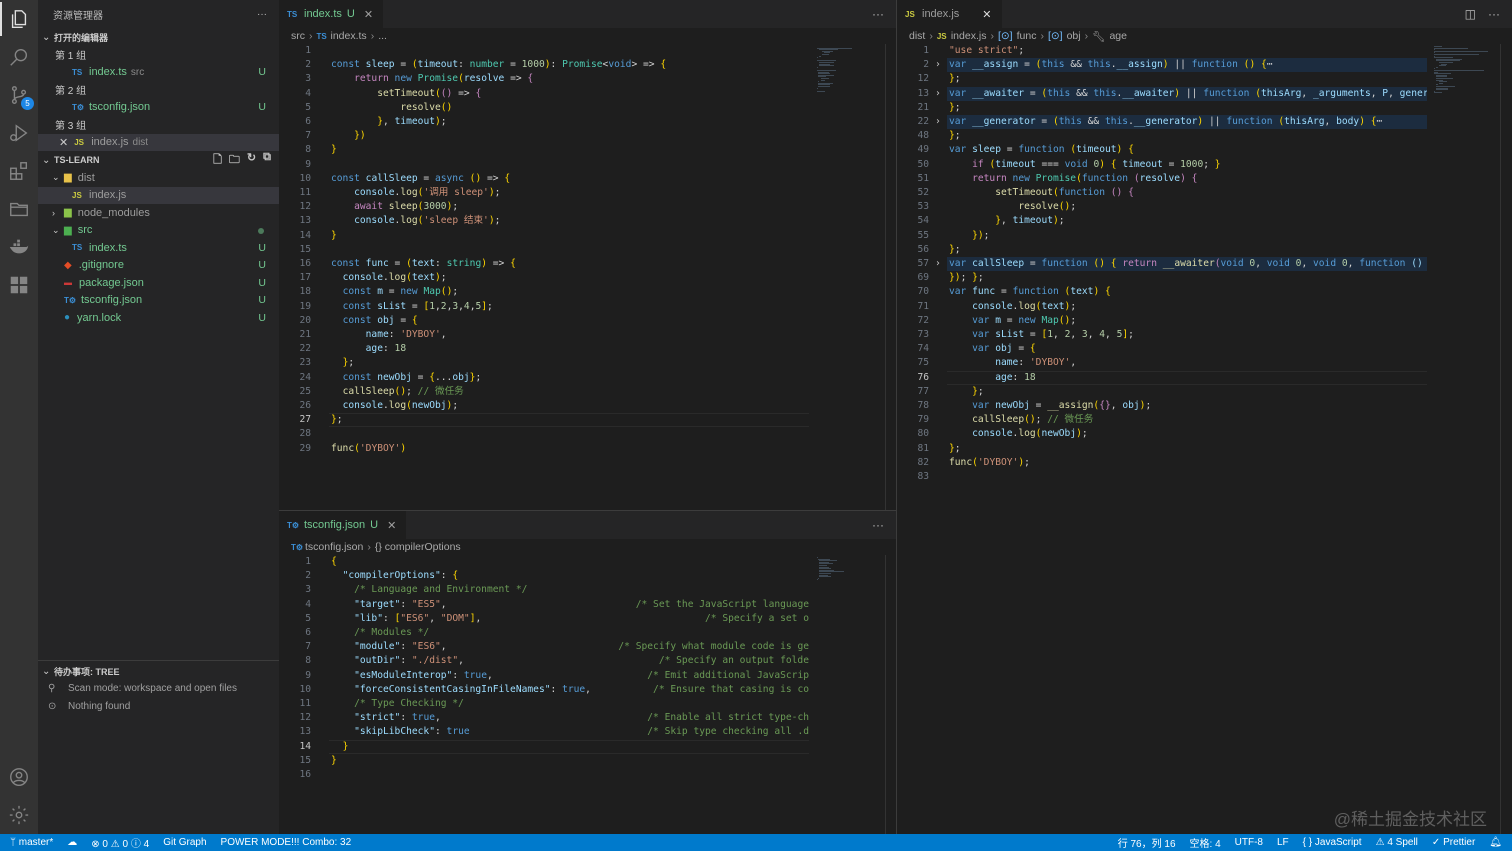 The image size is (1512, 851). I want to click on code-line: "skipLibCheck": true, so click(400, 732).